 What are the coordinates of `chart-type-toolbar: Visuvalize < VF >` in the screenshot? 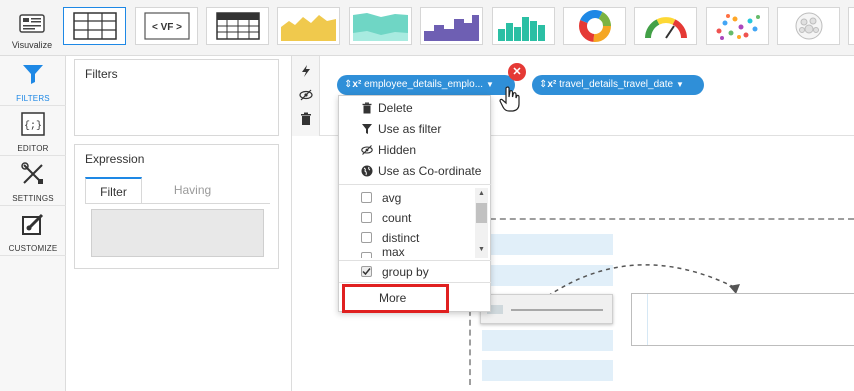 It's located at (427, 28).